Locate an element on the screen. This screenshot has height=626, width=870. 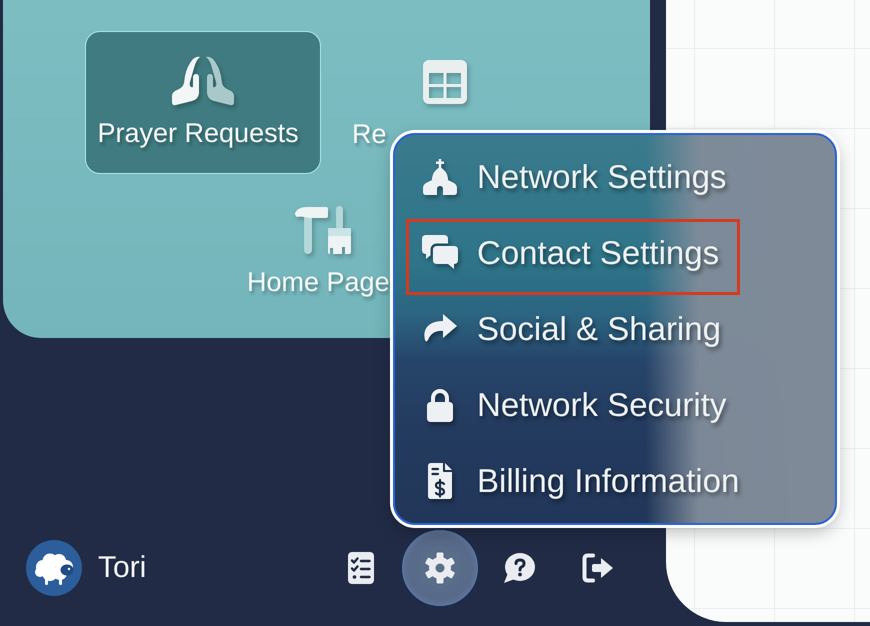
chat-bubbles-icon is located at coordinates (440, 253).